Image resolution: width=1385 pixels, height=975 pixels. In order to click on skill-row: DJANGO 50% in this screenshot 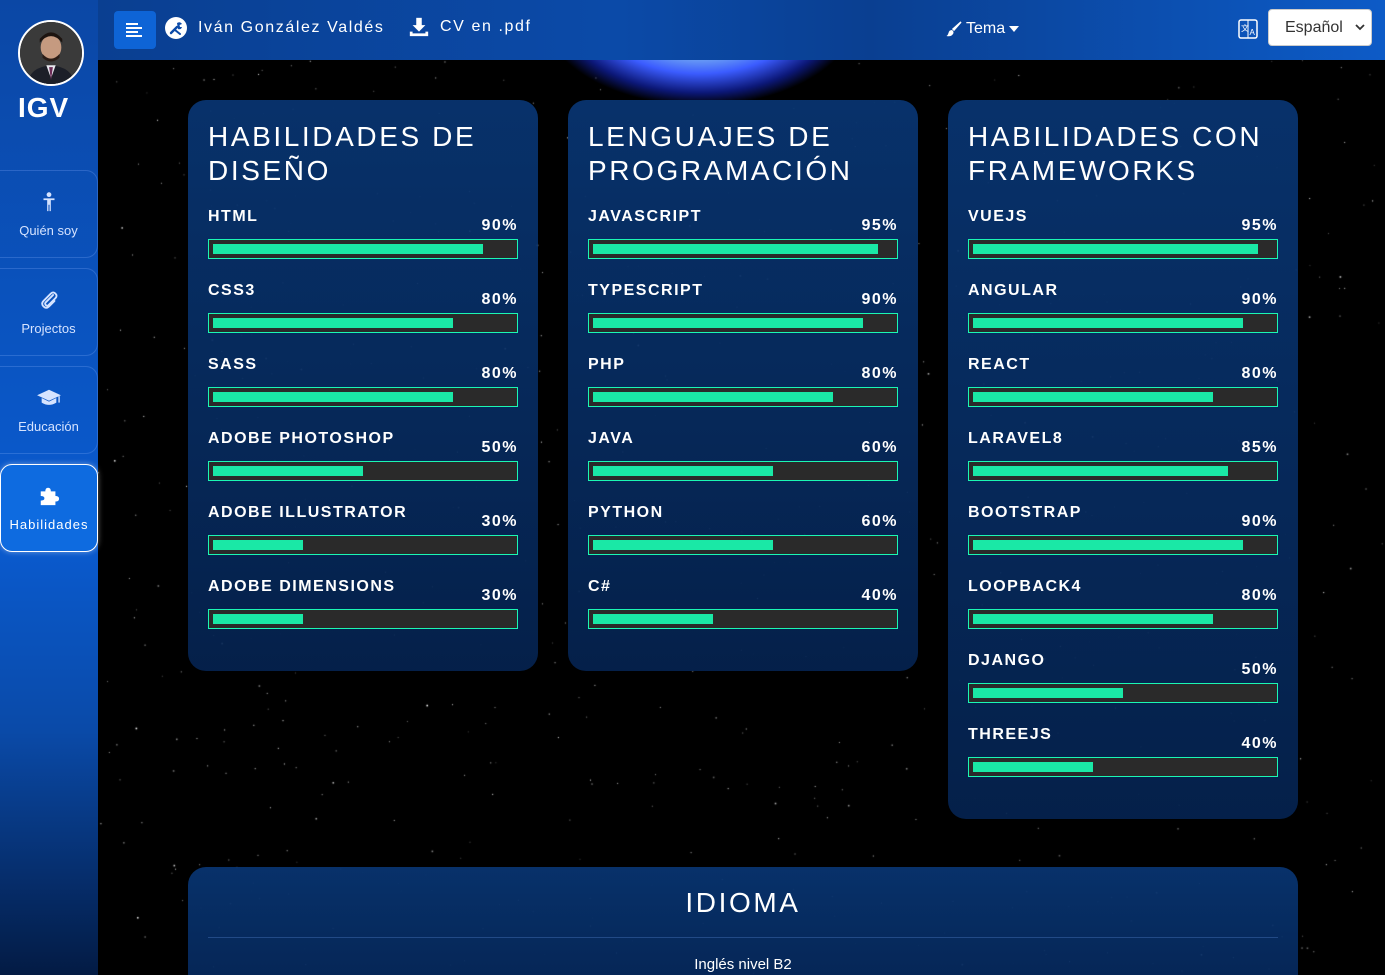, I will do `click(1123, 689)`.